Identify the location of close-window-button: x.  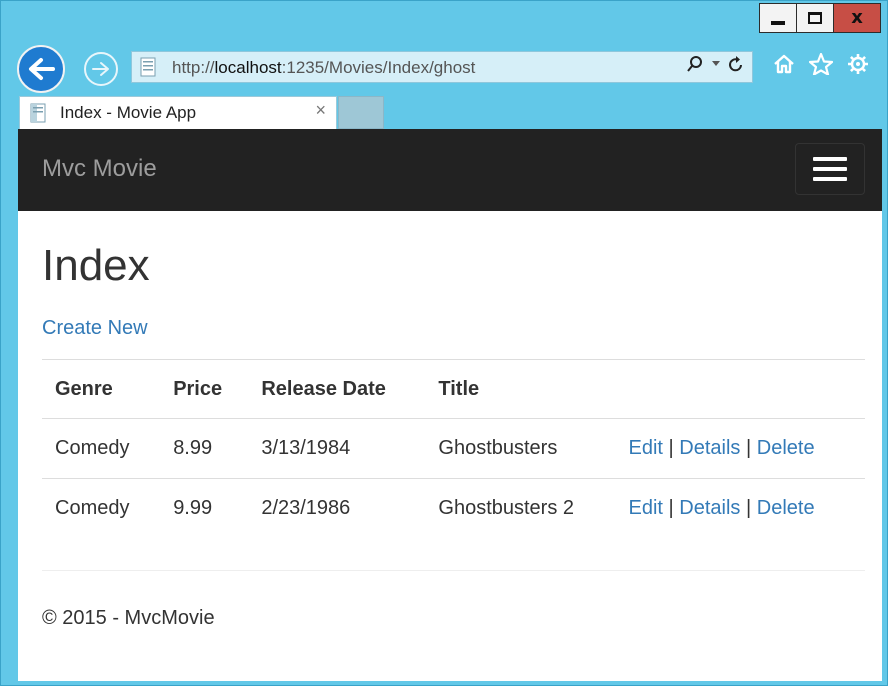
(857, 18).